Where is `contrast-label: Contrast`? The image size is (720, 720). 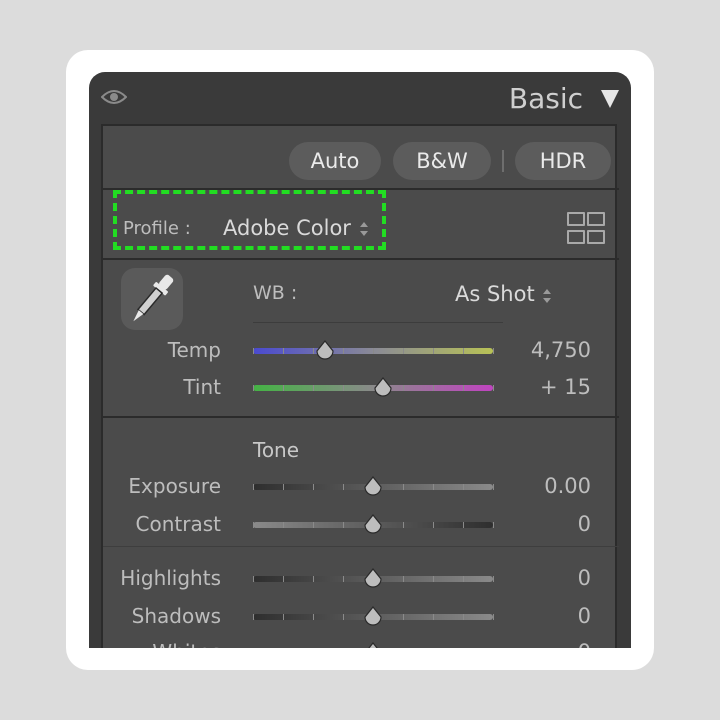
contrast-label: Contrast is located at coordinates (178, 524).